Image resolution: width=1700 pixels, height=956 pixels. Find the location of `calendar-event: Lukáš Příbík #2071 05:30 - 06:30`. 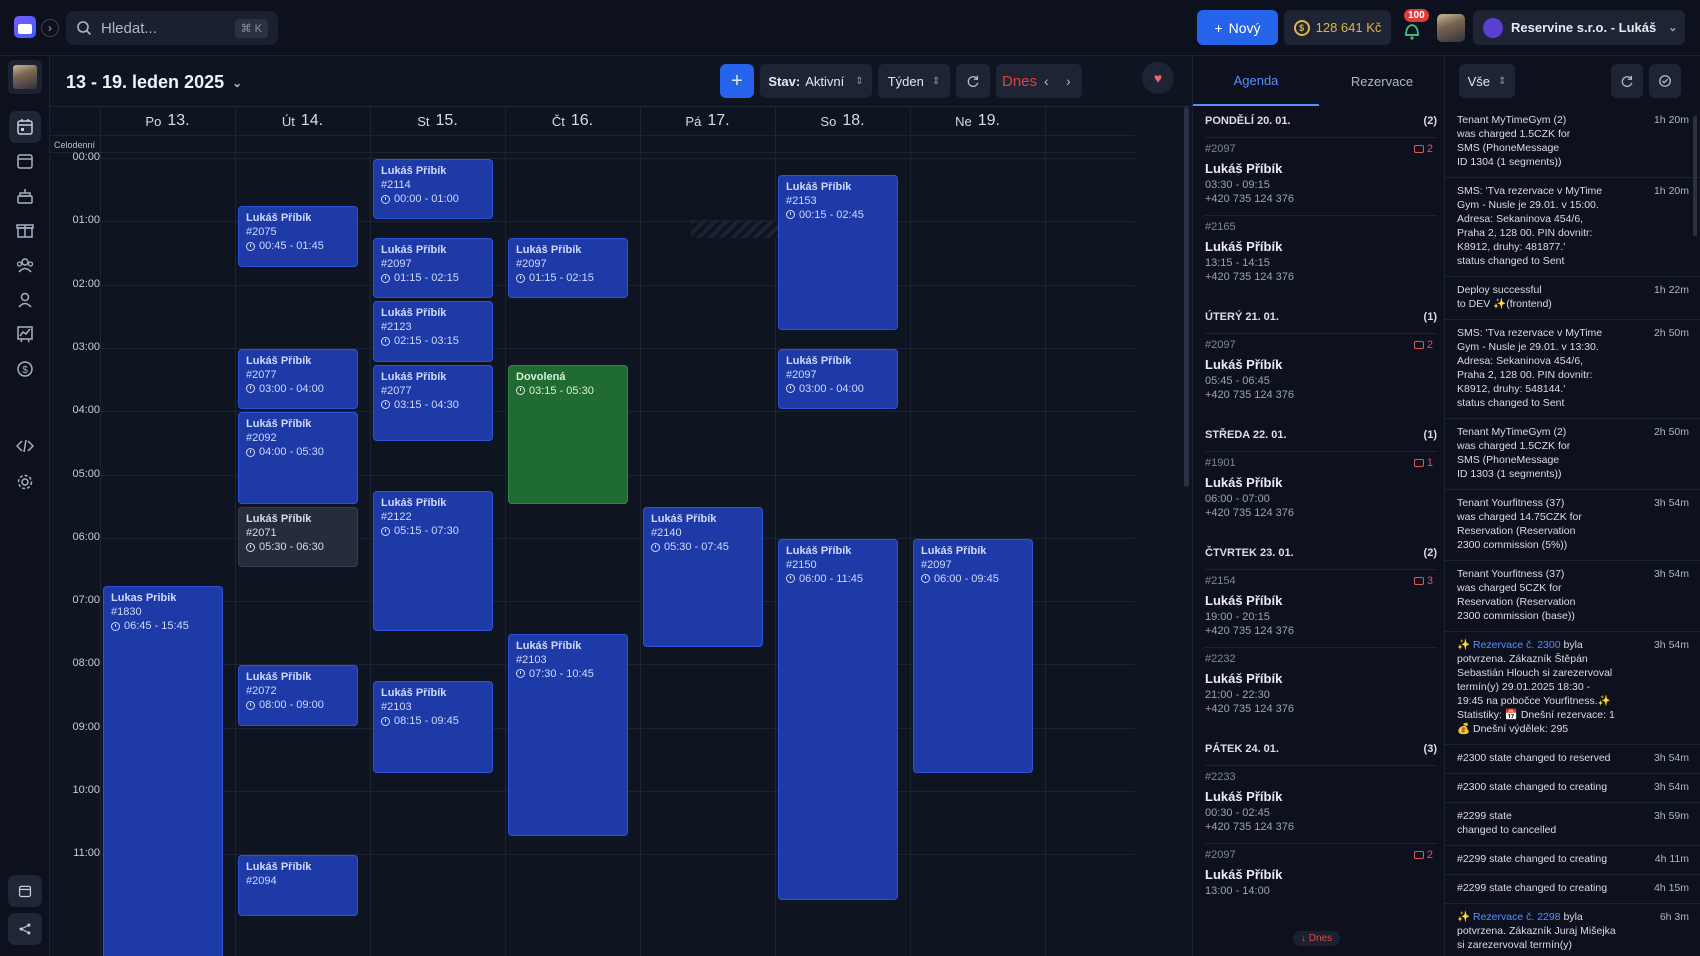

calendar-event: Lukáš Příbík #2071 05:30 - 06:30 is located at coordinates (298, 537).